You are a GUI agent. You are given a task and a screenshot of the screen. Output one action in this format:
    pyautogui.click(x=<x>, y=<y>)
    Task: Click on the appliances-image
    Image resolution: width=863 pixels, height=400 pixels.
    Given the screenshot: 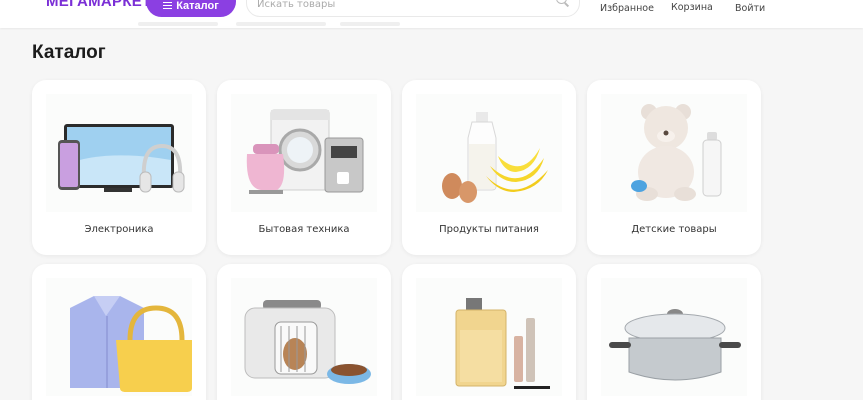 What is the action you would take?
    pyautogui.click(x=304, y=153)
    